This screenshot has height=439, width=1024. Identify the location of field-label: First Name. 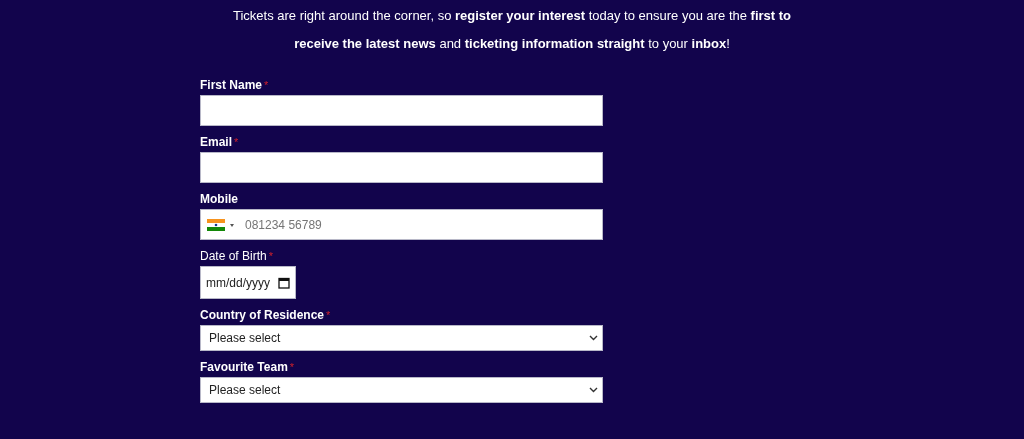
(231, 85).